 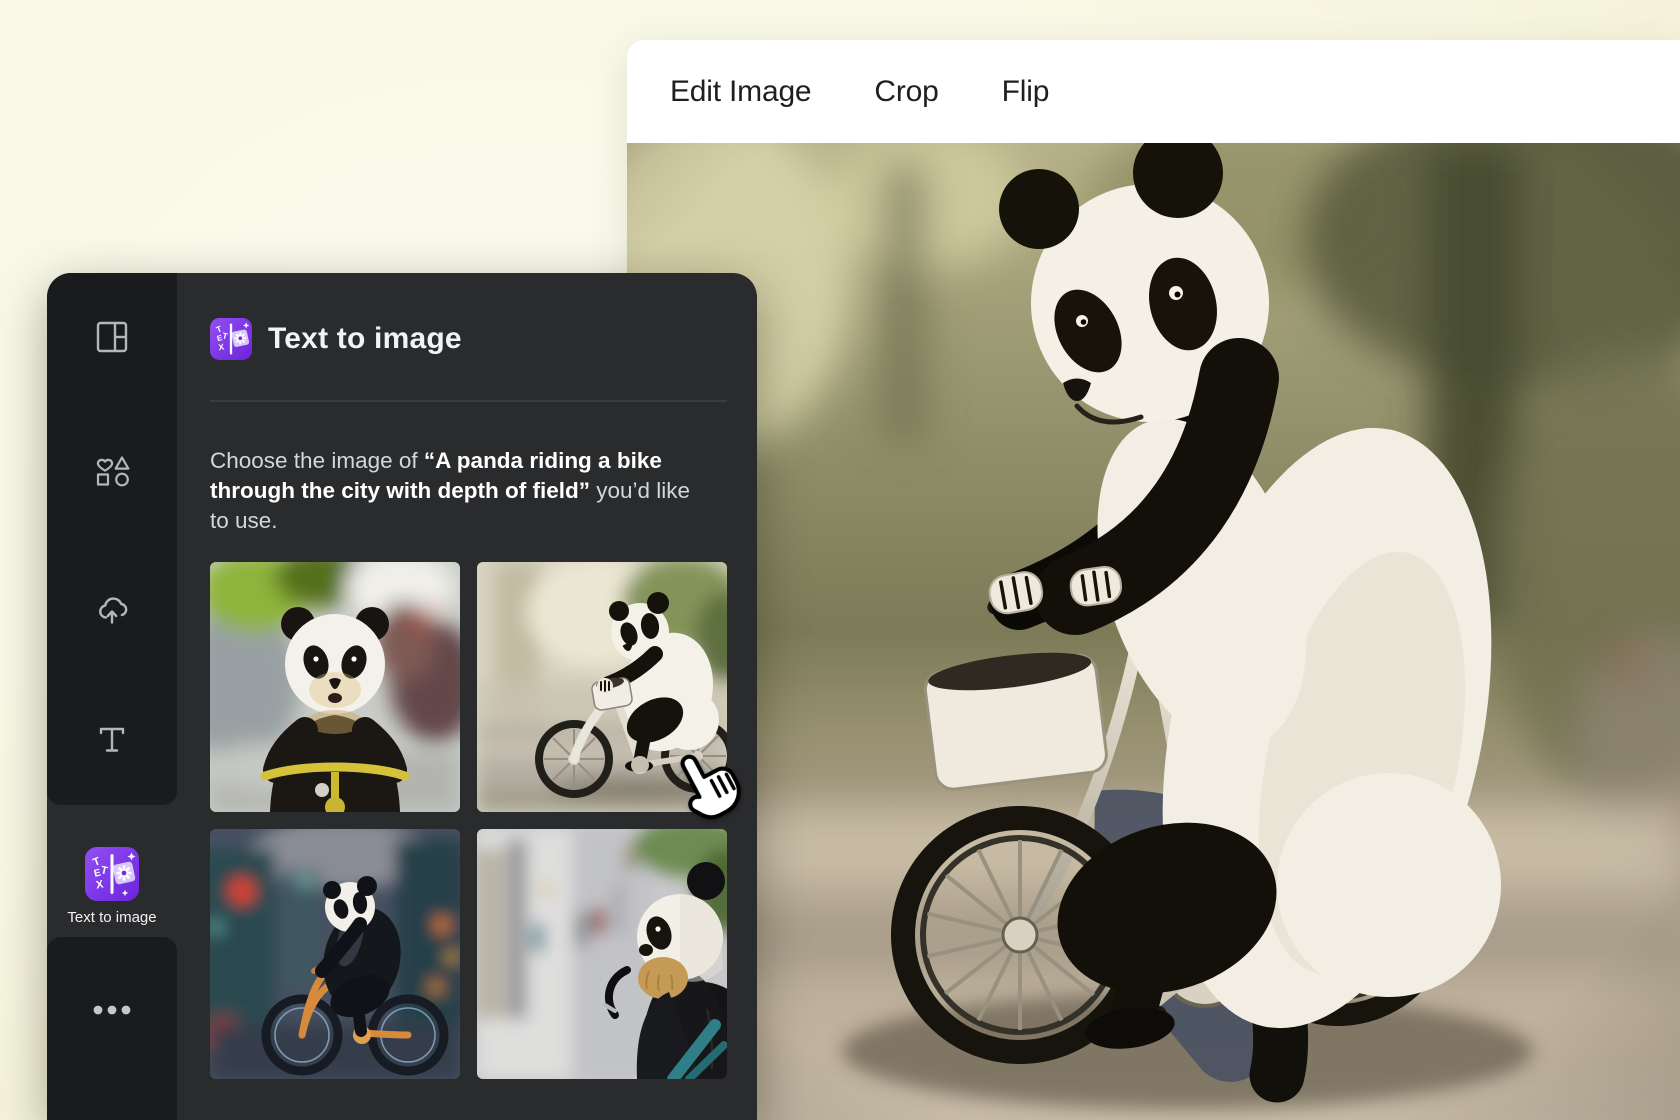 What do you see at coordinates (317, 460) in the screenshot?
I see `description-prefix: Choose the image of` at bounding box center [317, 460].